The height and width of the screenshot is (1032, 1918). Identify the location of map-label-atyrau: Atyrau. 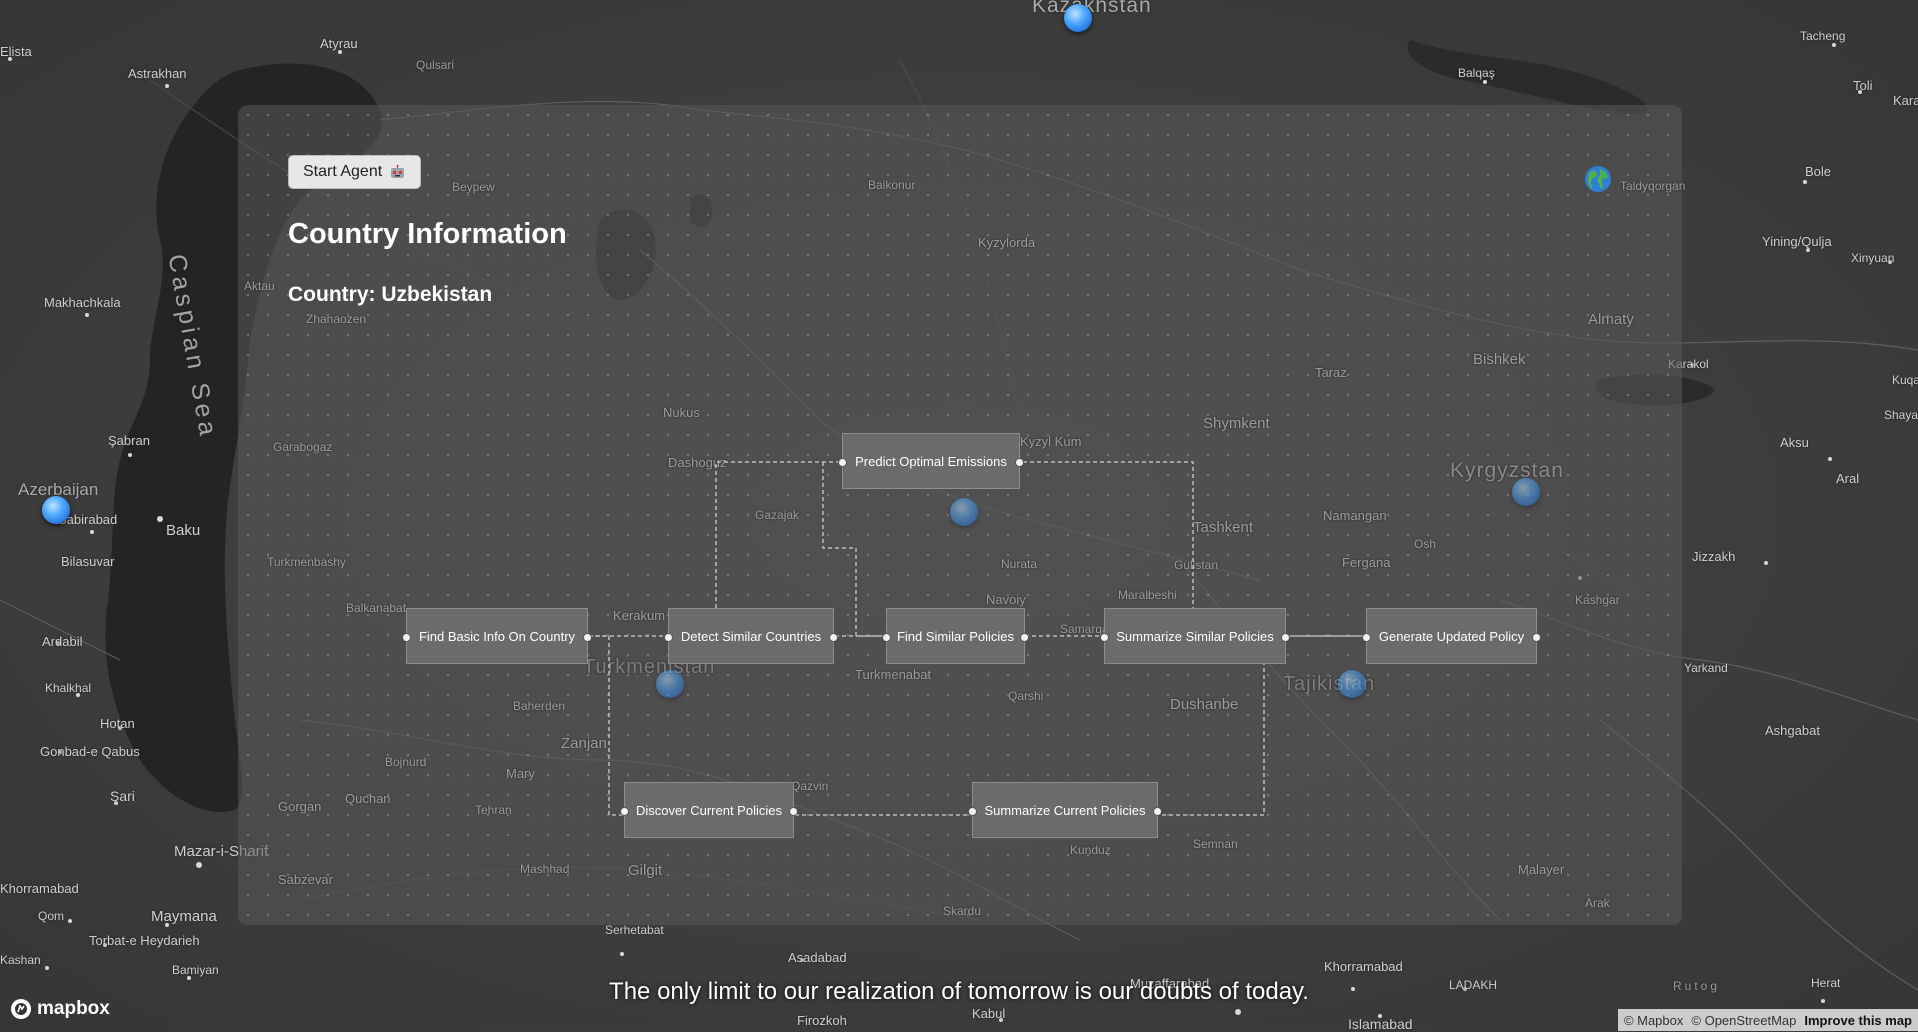
(339, 43).